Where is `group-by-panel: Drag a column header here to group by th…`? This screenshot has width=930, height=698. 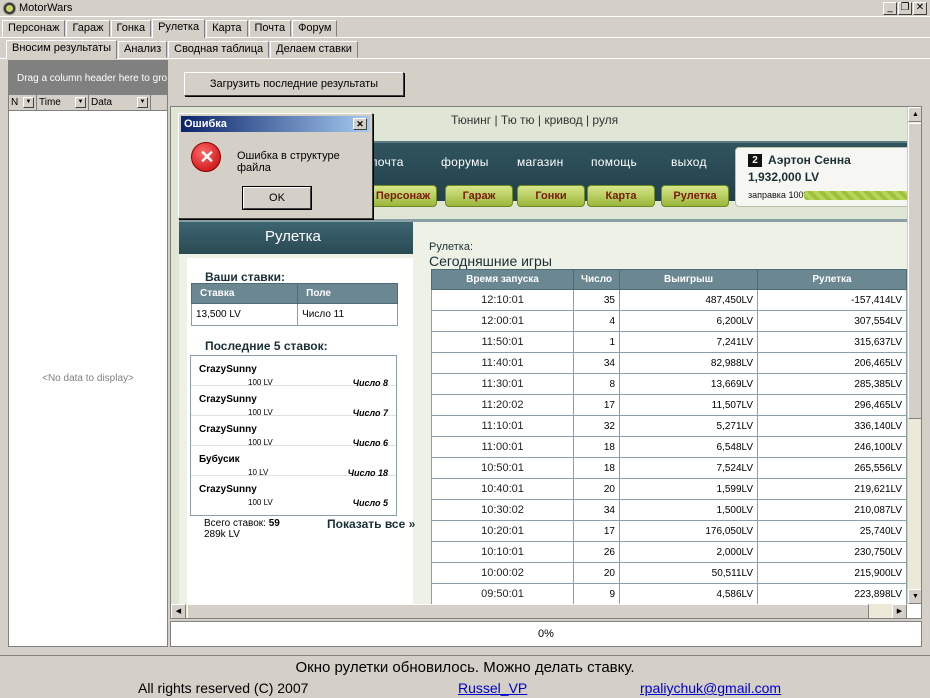 group-by-panel: Drag a column header here to group by th… is located at coordinates (88, 78).